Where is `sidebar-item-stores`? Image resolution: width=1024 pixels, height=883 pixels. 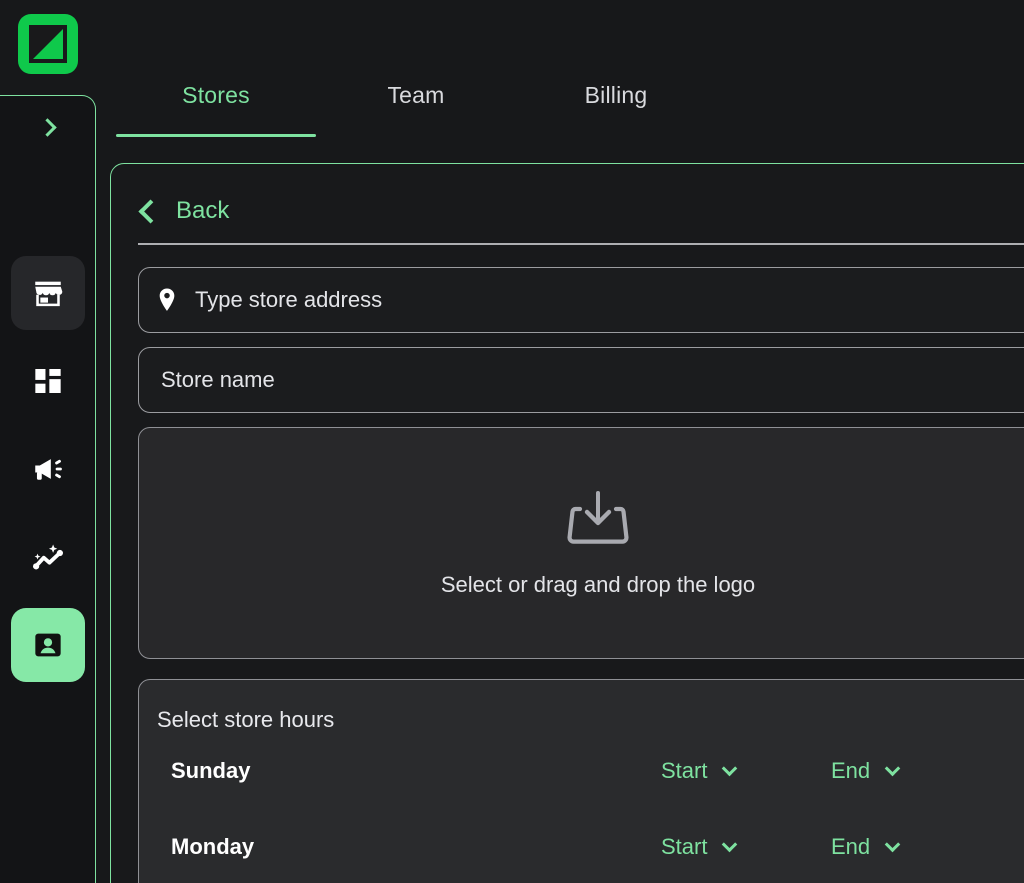
sidebar-item-stores is located at coordinates (48, 293).